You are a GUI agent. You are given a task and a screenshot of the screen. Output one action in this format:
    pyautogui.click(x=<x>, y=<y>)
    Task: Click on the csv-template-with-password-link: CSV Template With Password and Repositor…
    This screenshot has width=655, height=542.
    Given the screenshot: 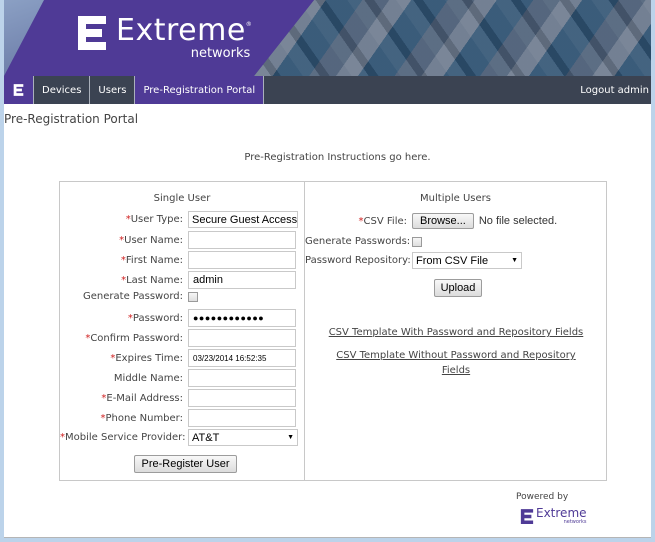 What is the action you would take?
    pyautogui.click(x=456, y=332)
    